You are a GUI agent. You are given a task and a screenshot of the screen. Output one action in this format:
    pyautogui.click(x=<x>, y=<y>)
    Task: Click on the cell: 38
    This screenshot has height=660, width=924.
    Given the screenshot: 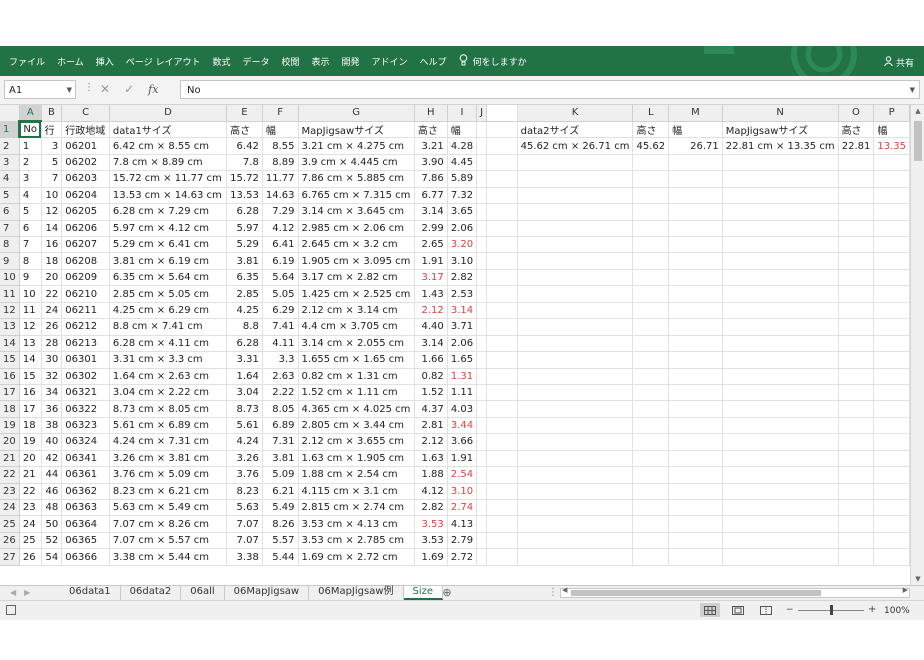 What is the action you would take?
    pyautogui.click(x=52, y=426)
    